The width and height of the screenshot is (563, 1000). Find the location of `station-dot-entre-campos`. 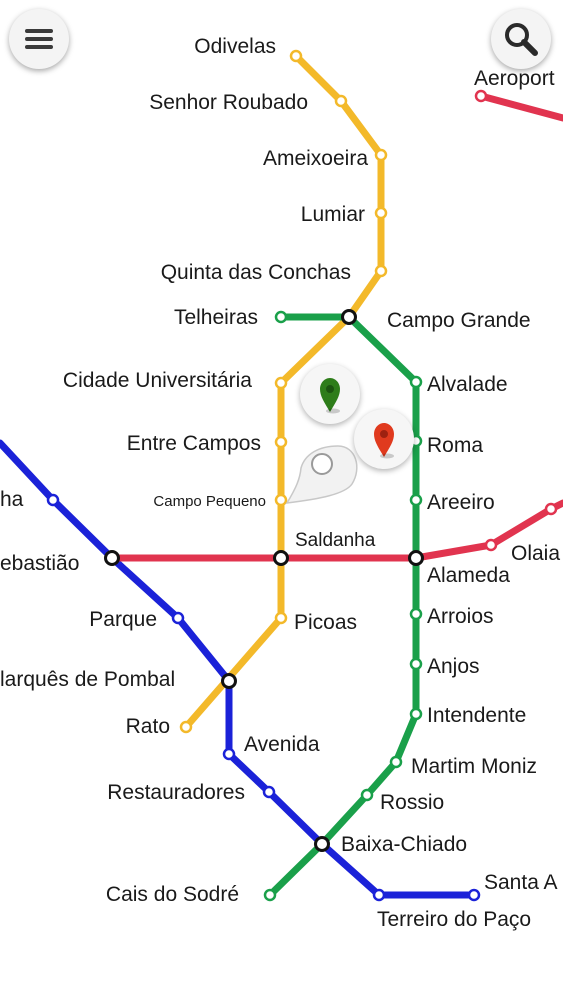

station-dot-entre-campos is located at coordinates (281, 442).